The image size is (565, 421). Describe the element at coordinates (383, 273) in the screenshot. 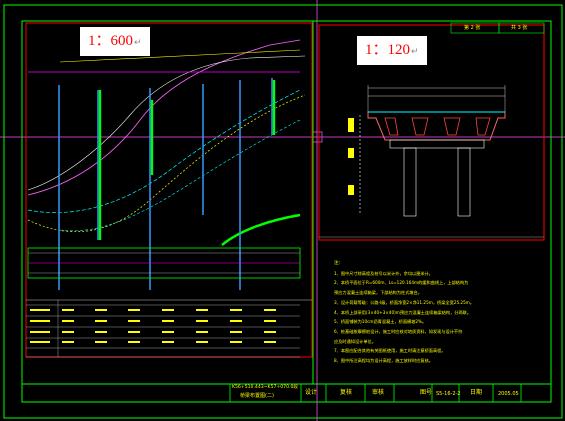

I see `note-item: 1、图中尺寸除高程及桩号以米计外，余均以厘米计。` at that location.